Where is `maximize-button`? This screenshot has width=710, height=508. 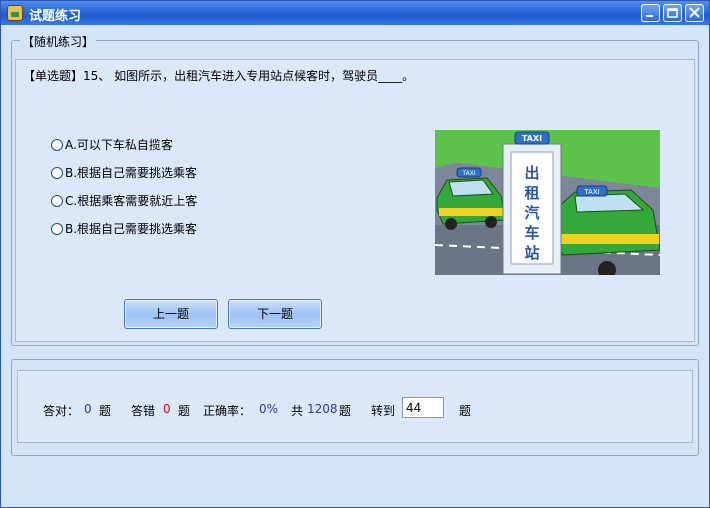
maximize-button is located at coordinates (672, 13).